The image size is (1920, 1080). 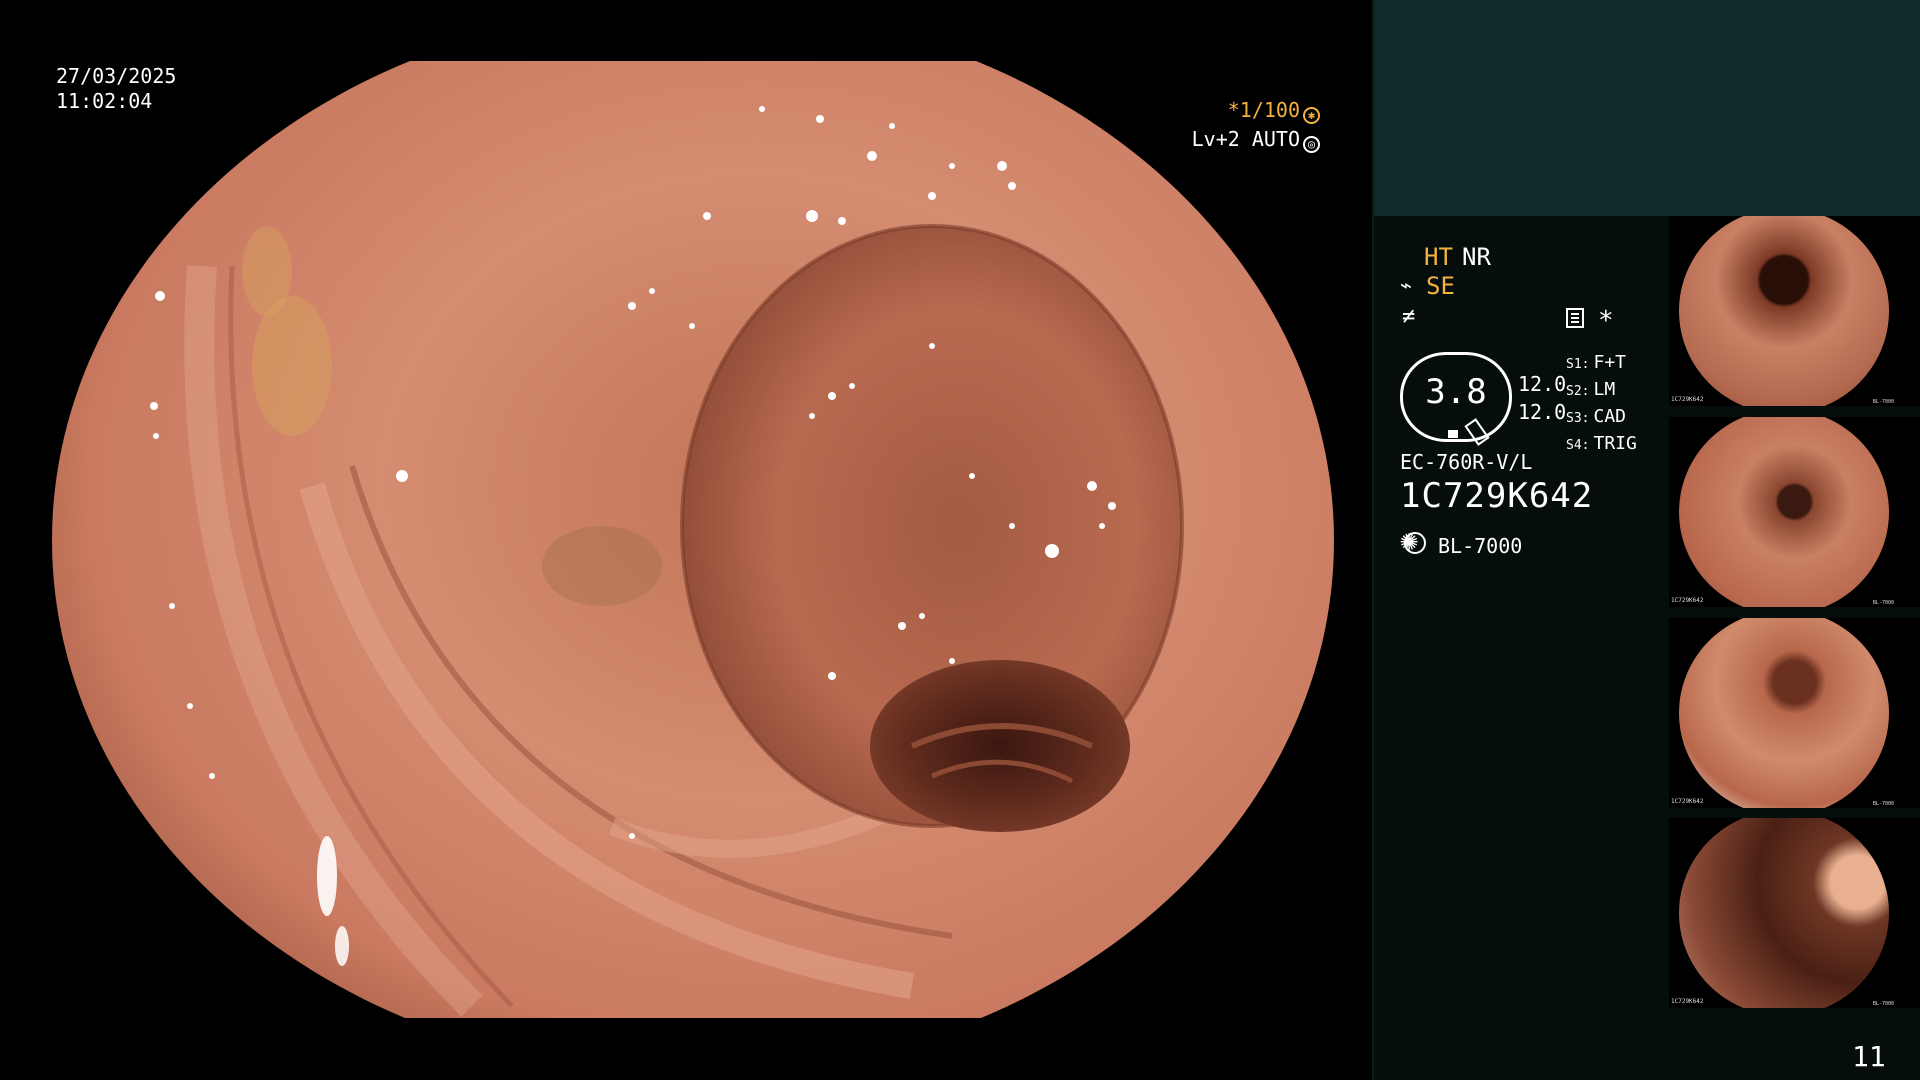 I want to click on scope-model: EC-760R-V/L, so click(x=1466, y=462).